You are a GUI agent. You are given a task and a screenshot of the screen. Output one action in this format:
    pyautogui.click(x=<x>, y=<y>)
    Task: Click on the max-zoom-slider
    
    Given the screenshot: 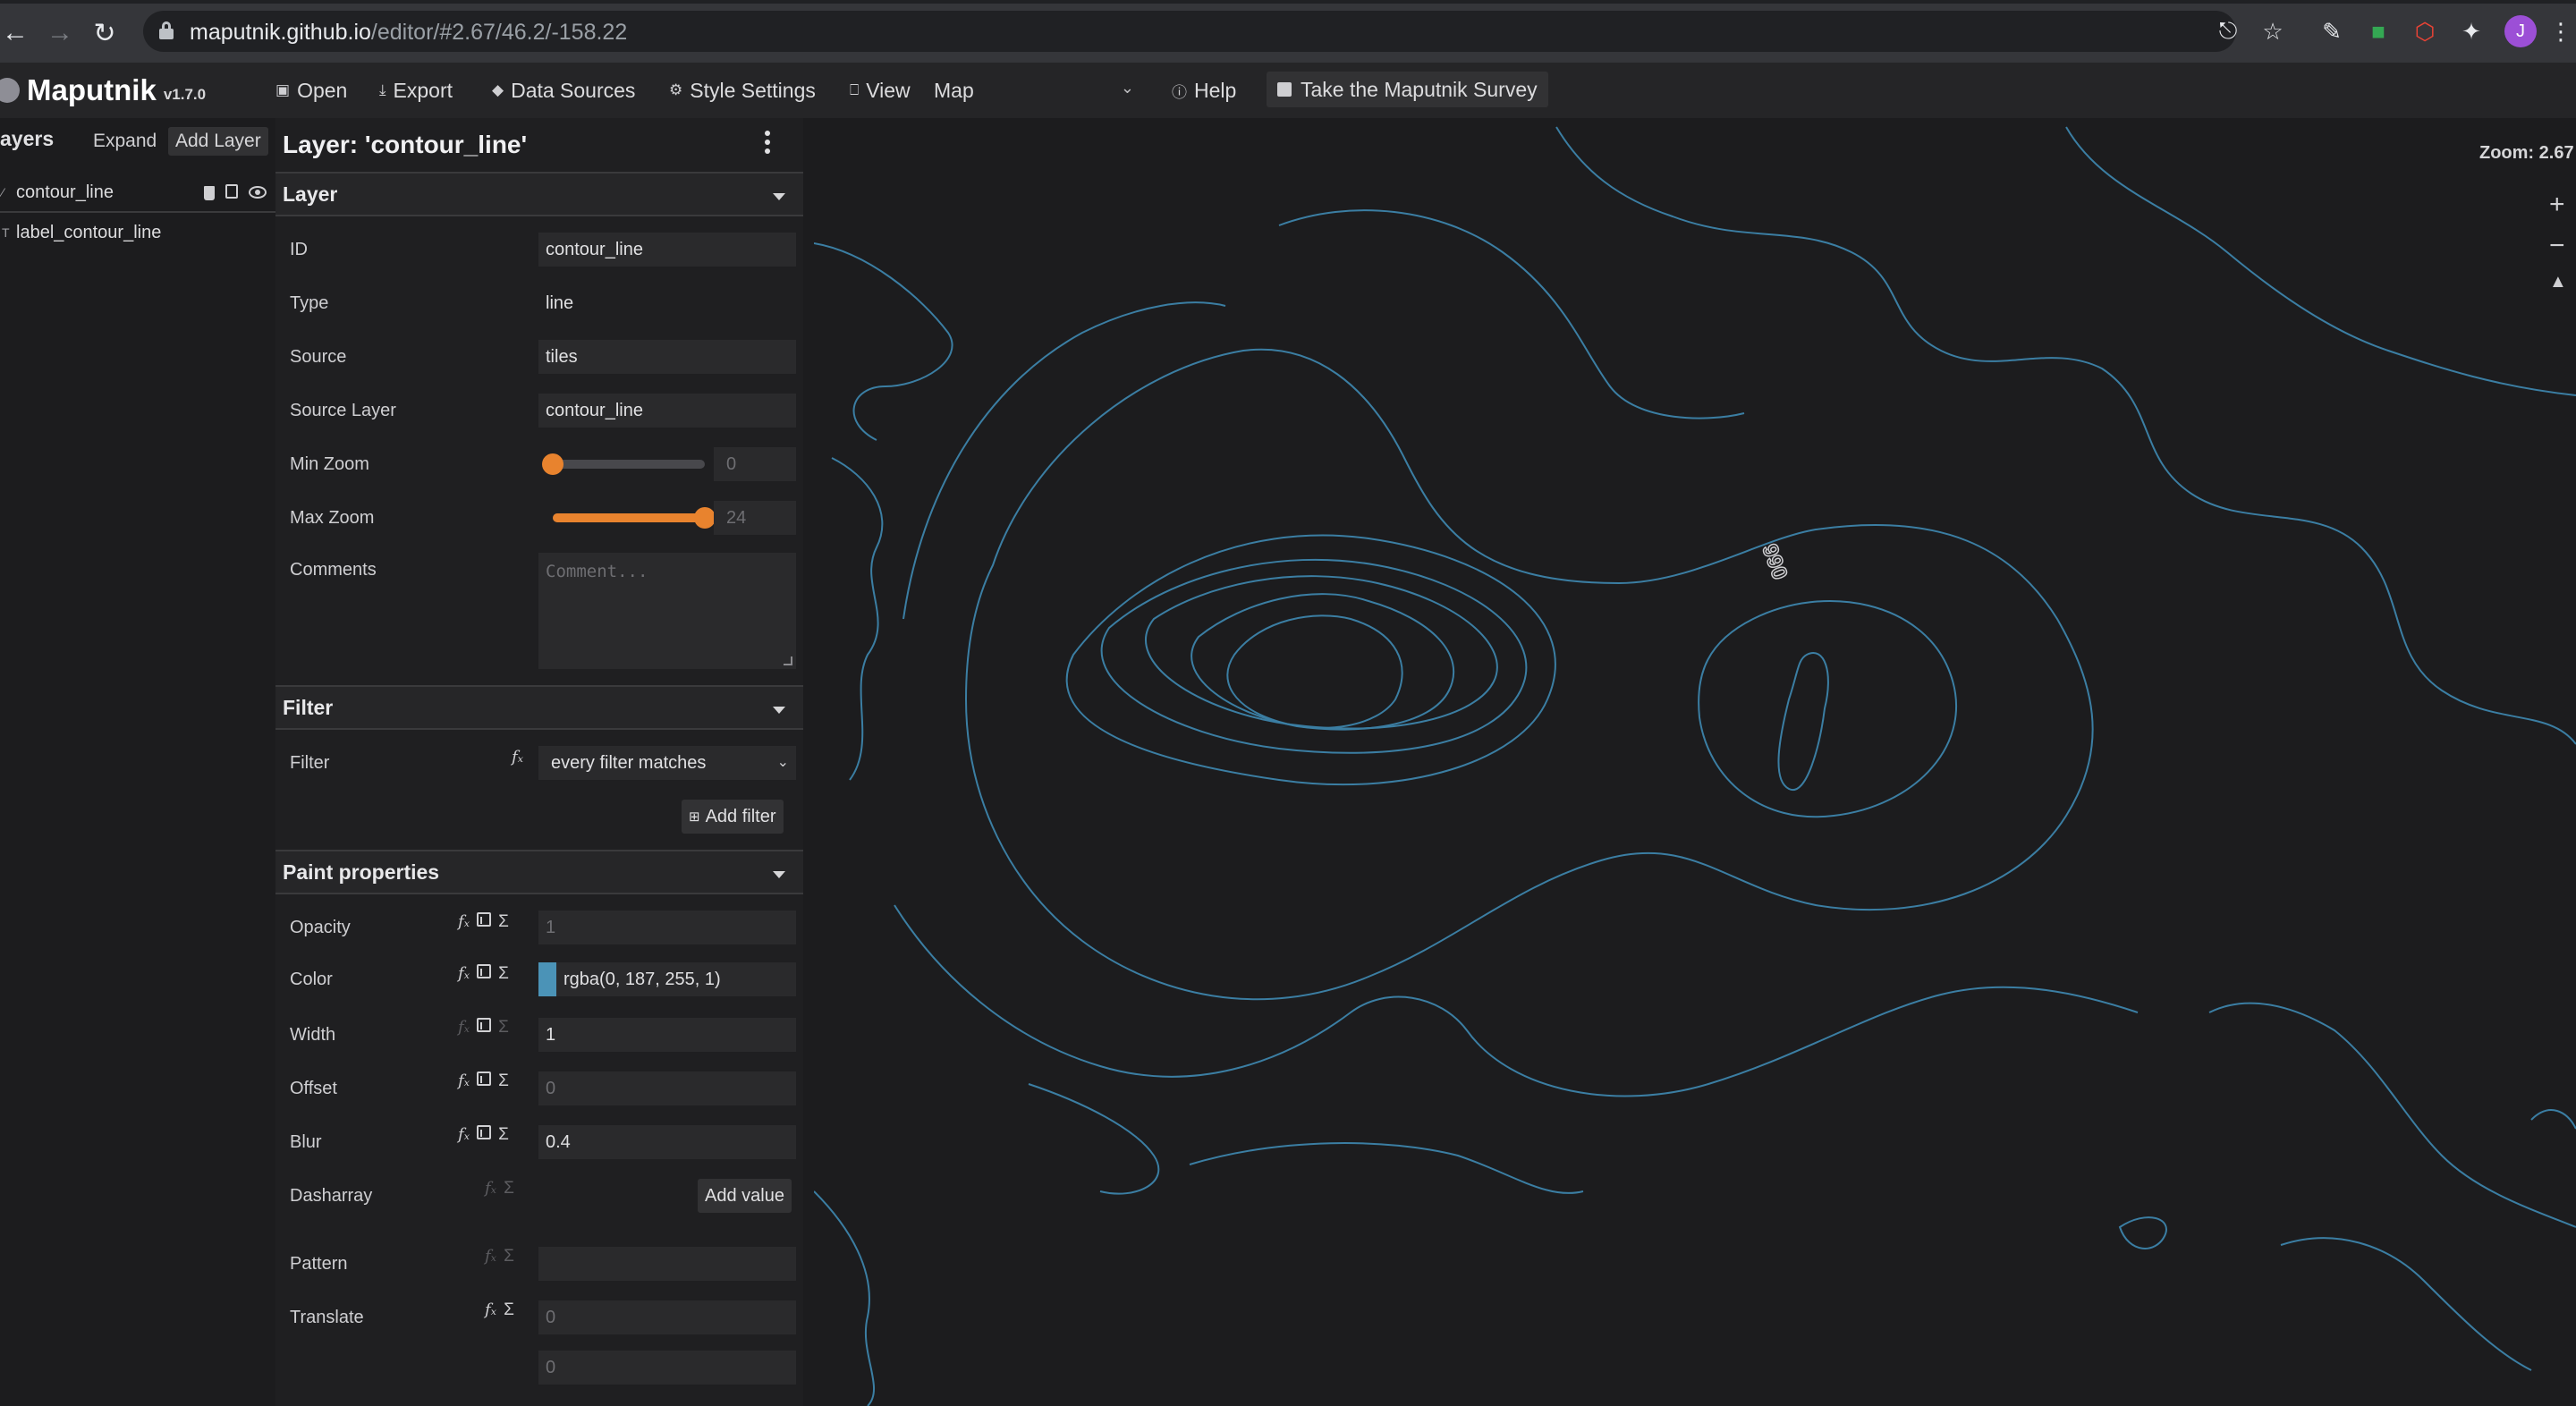 What is the action you would take?
    pyautogui.click(x=634, y=518)
    